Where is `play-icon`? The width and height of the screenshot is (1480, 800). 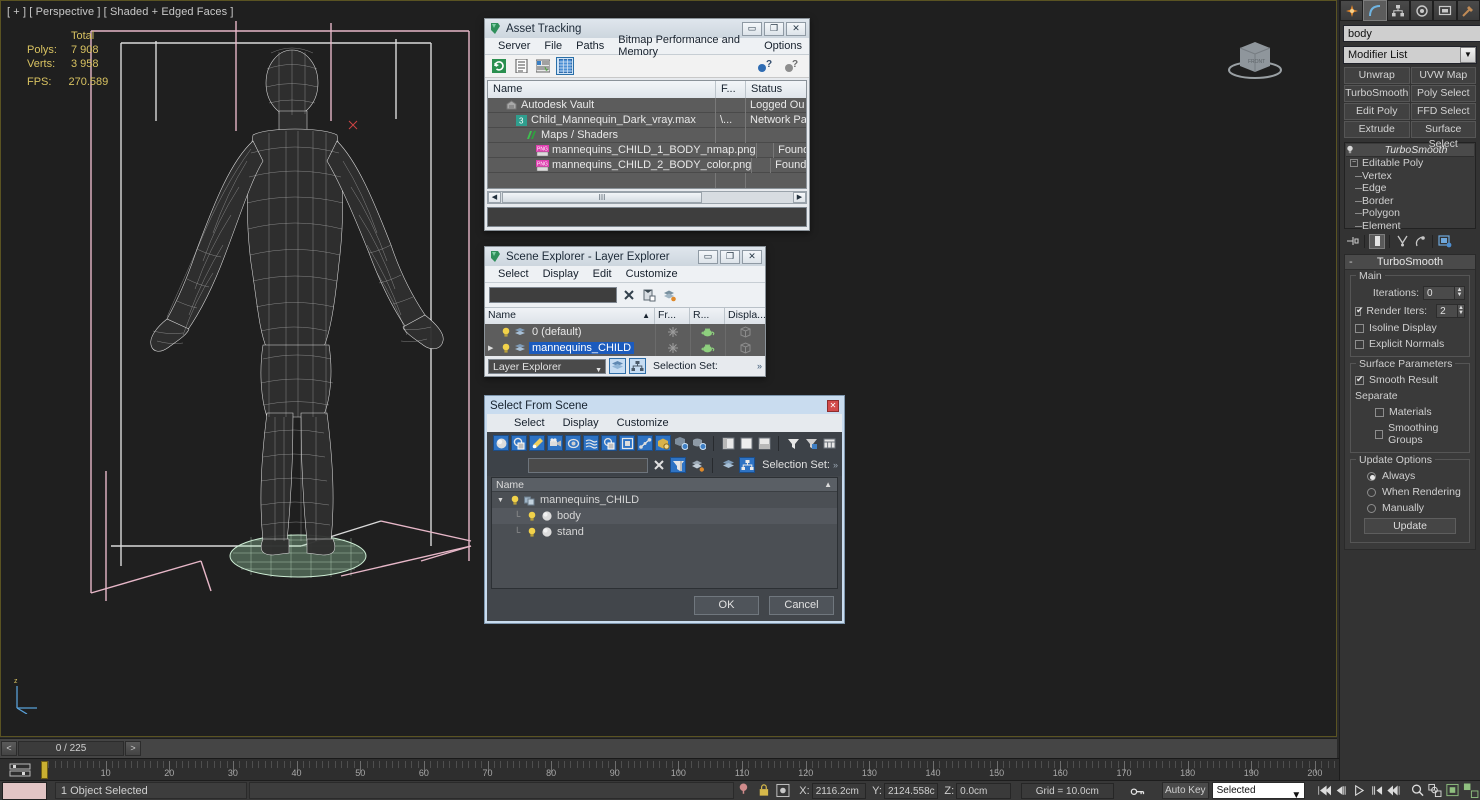 play-icon is located at coordinates (1359, 790).